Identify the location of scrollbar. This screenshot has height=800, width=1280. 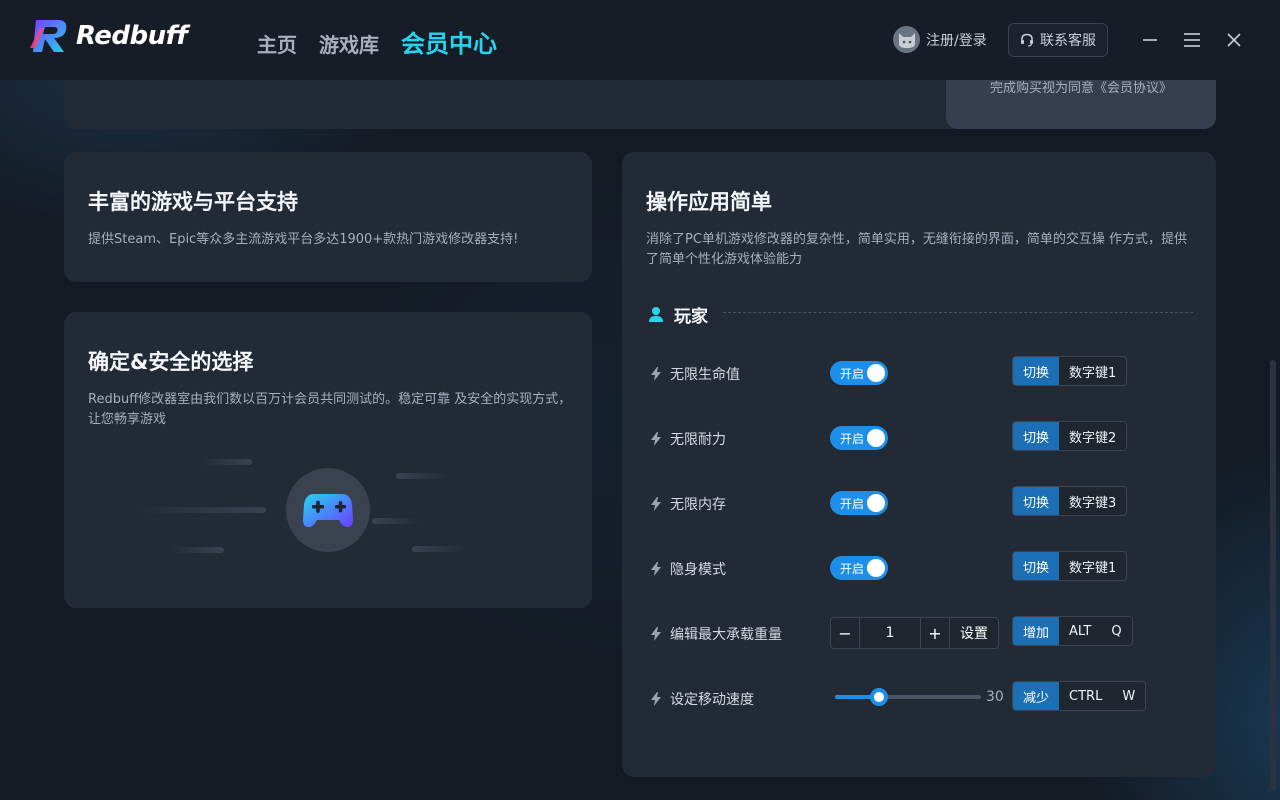
(1273, 575).